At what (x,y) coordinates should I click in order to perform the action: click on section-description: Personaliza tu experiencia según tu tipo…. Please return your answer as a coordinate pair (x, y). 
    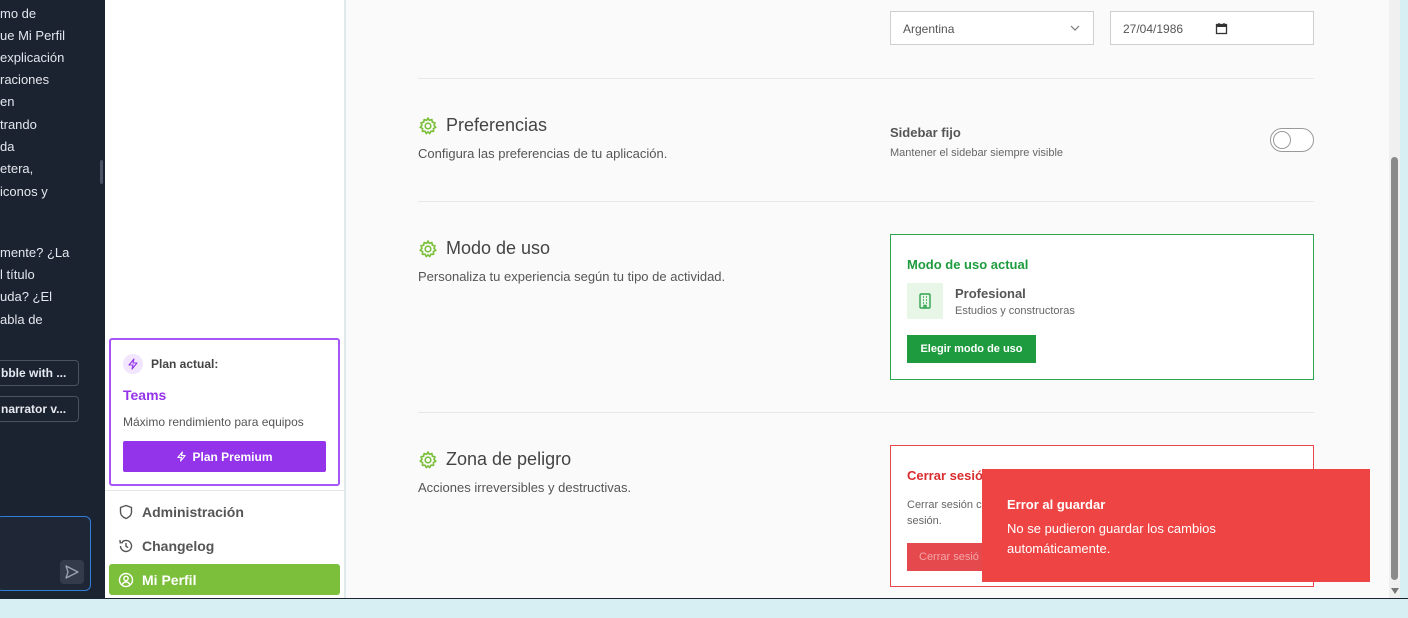
    Looking at the image, I should click on (572, 276).